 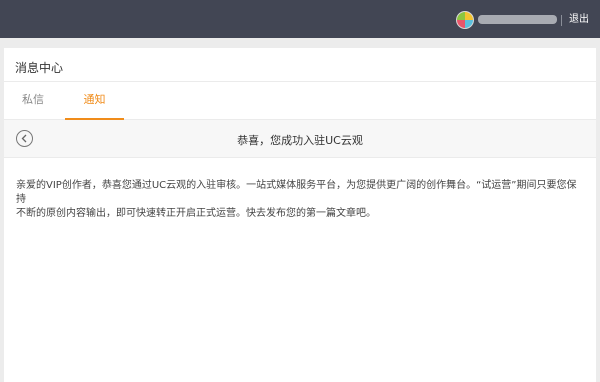 I want to click on tab-private-messages: 私信, so click(x=33, y=101).